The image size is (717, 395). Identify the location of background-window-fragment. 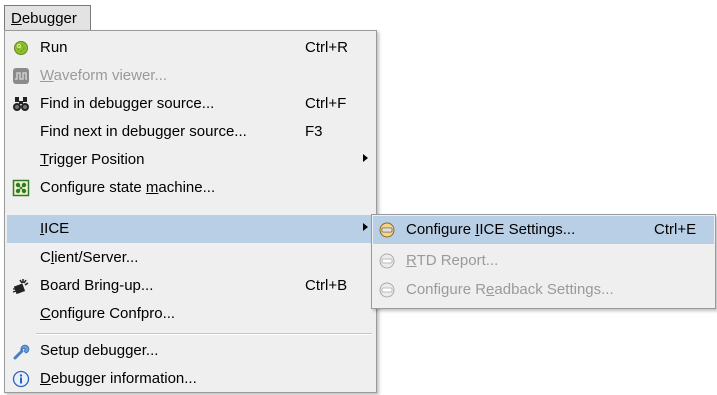
(520, 310).